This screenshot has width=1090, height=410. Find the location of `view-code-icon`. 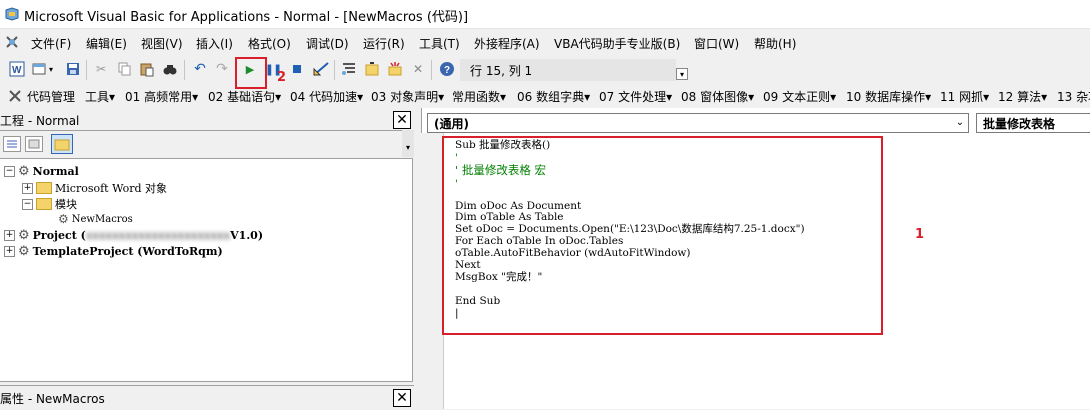

view-code-icon is located at coordinates (12, 144).